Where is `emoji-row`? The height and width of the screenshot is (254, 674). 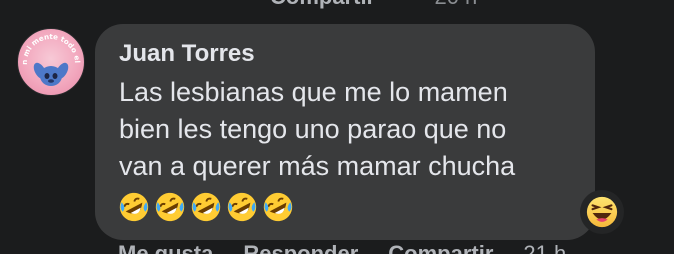
emoji-row is located at coordinates (206, 207).